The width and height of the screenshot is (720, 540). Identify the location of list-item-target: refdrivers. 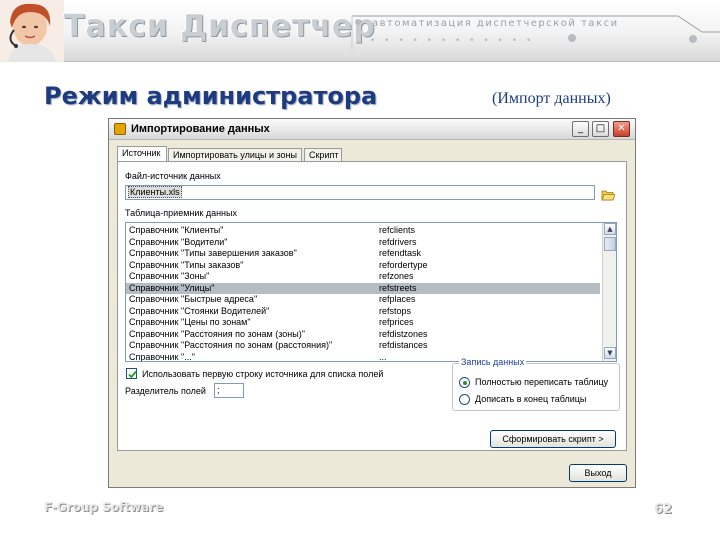
(398, 241).